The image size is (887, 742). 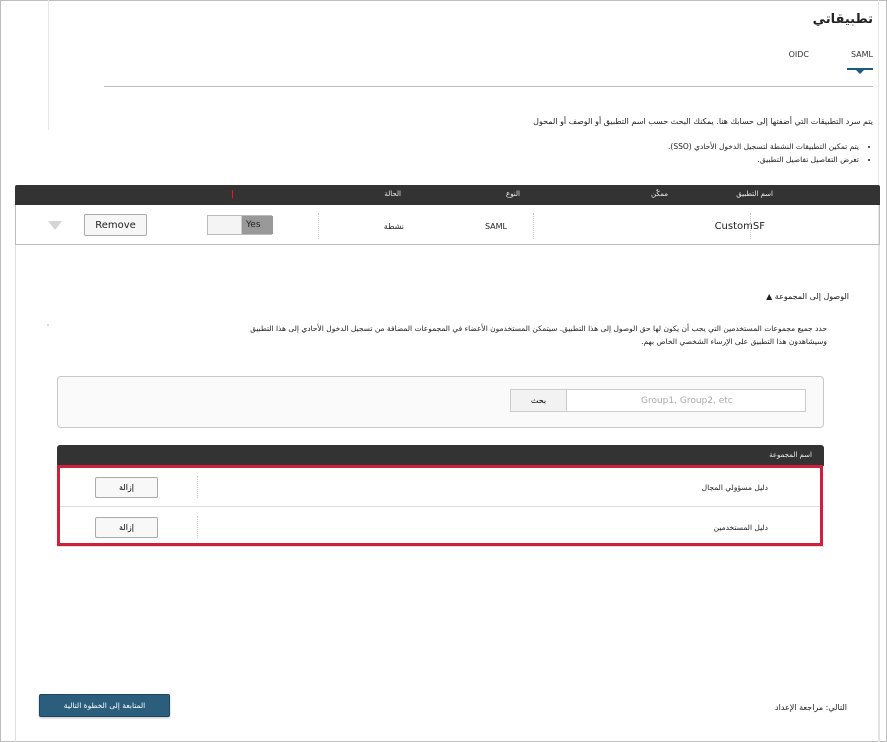 I want to click on group-access-title-text: الوصول إلى المجموعة, so click(x=811, y=296).